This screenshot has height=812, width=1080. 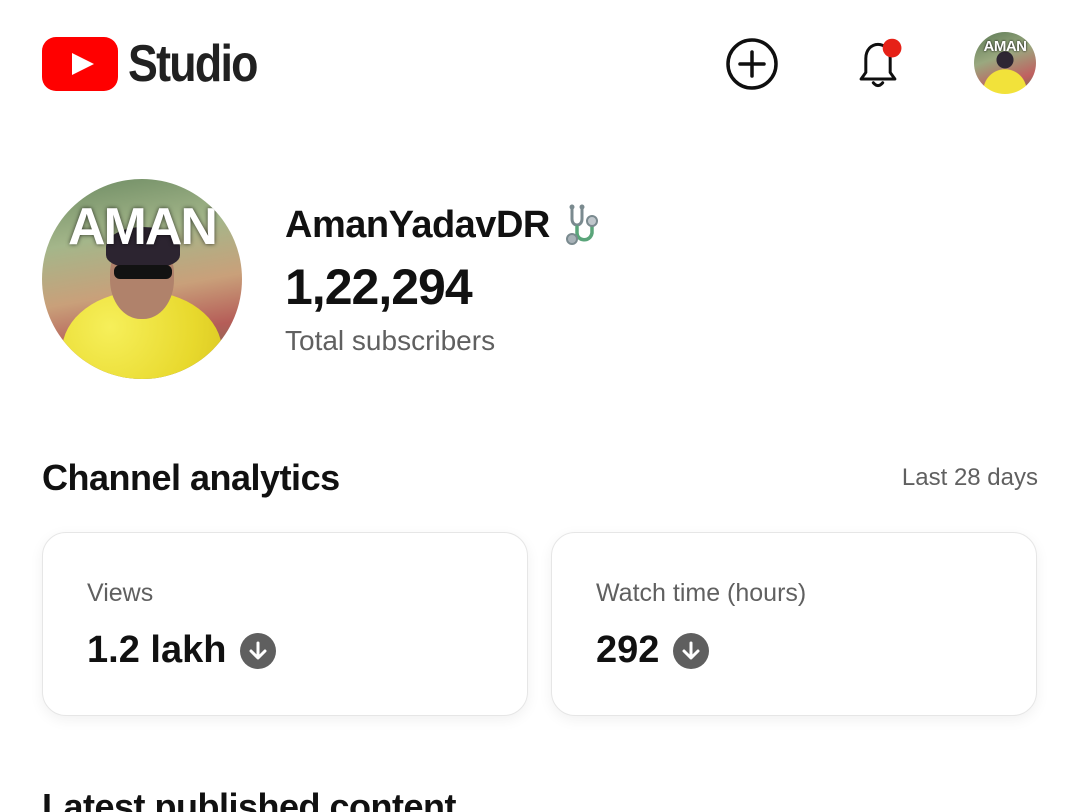 I want to click on watch-time-card: Watch time (hours) 292, so click(x=794, y=624).